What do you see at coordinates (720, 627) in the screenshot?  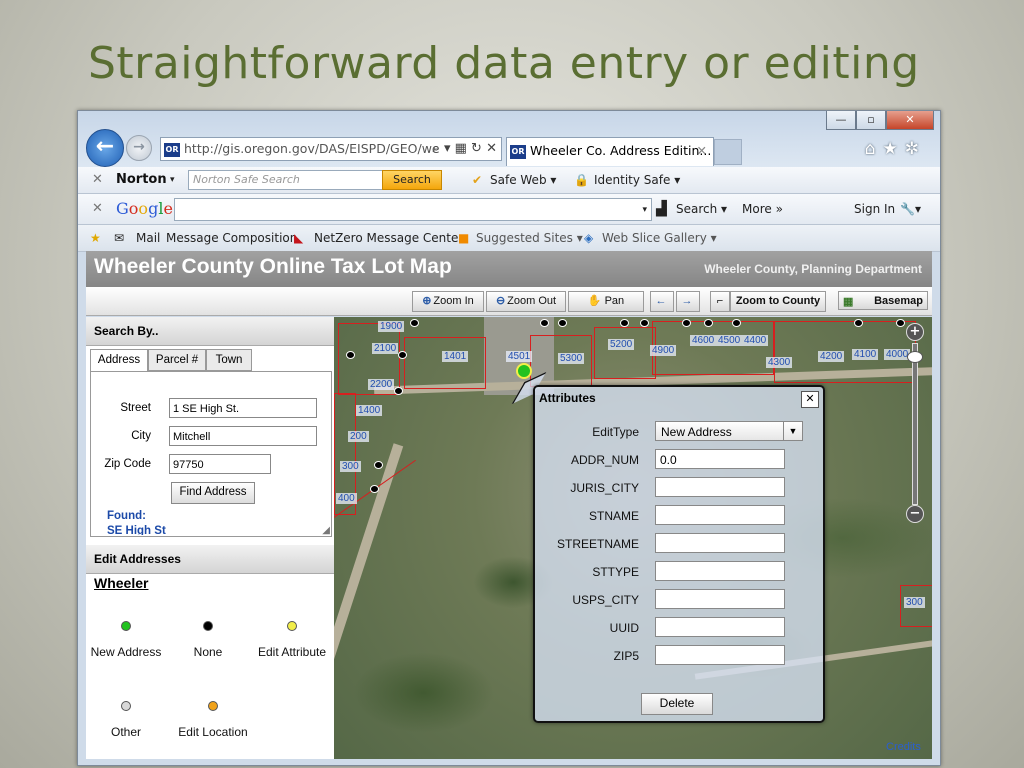 I see `uuid-field` at bounding box center [720, 627].